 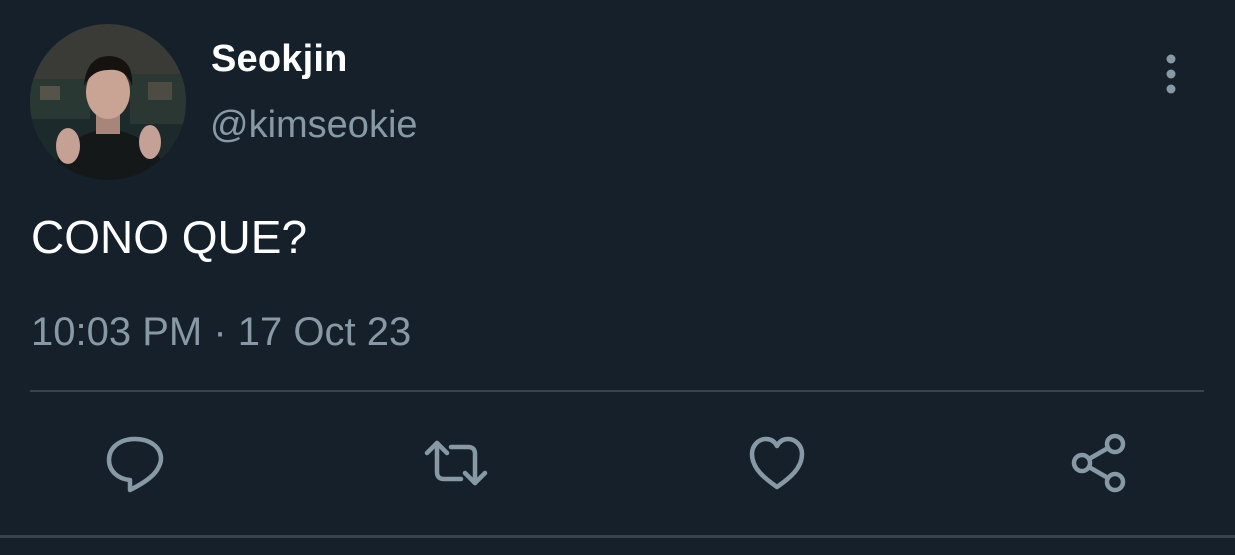 I want to click on more-options-button, so click(x=1171, y=75).